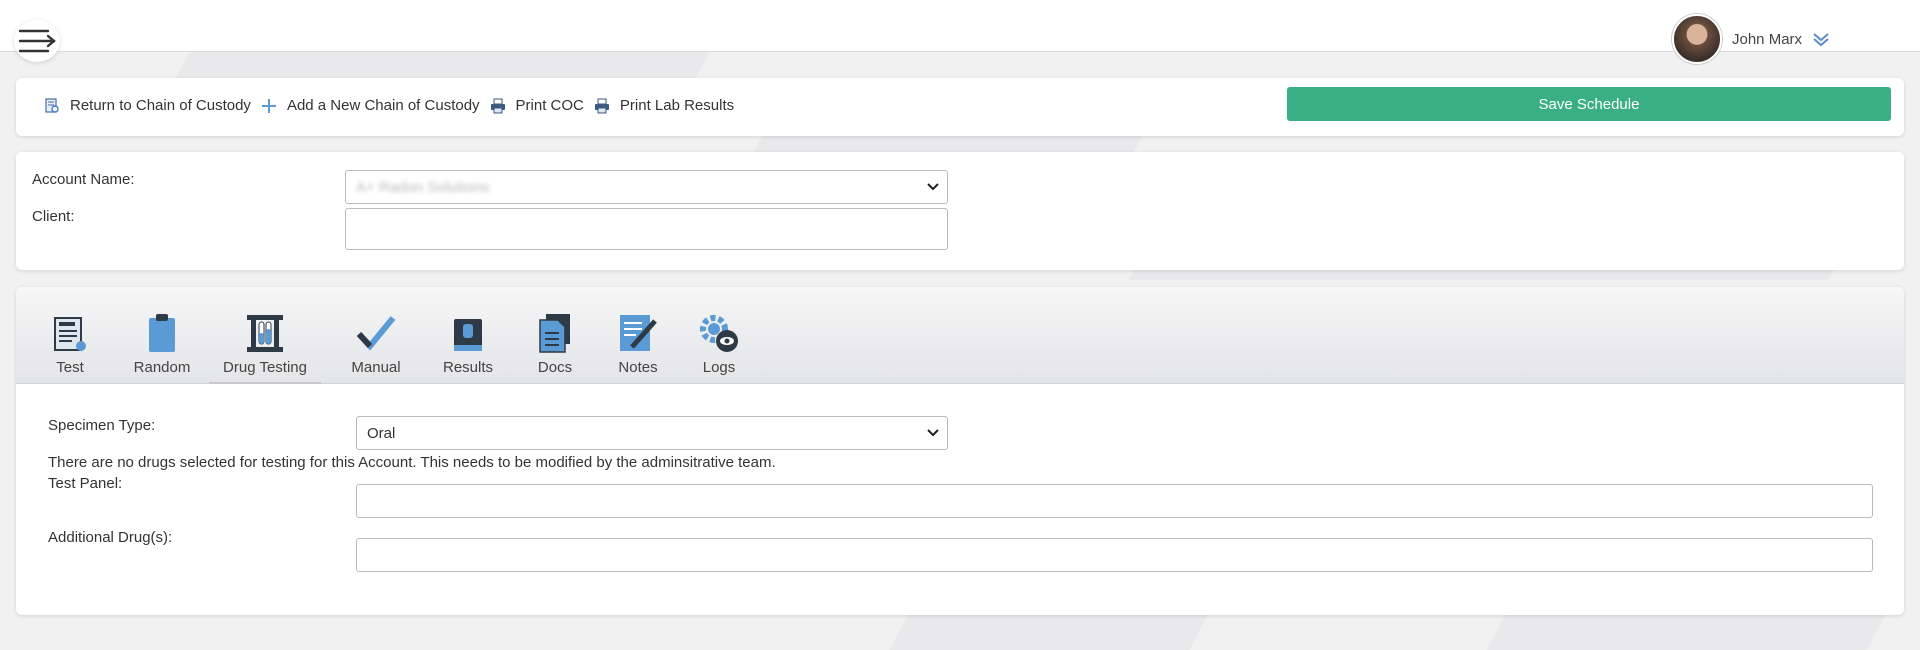  I want to click on client-field, so click(646, 229).